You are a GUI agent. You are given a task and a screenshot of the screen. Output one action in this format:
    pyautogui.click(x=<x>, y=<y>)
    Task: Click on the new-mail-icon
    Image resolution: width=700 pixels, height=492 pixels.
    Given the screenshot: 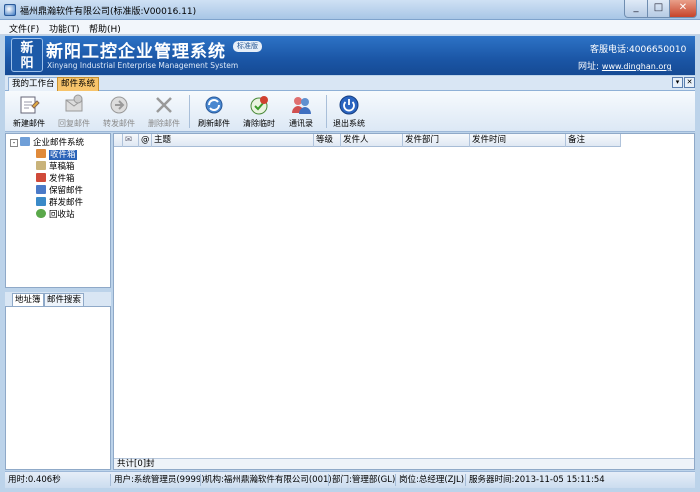 What is the action you would take?
    pyautogui.click(x=29, y=105)
    